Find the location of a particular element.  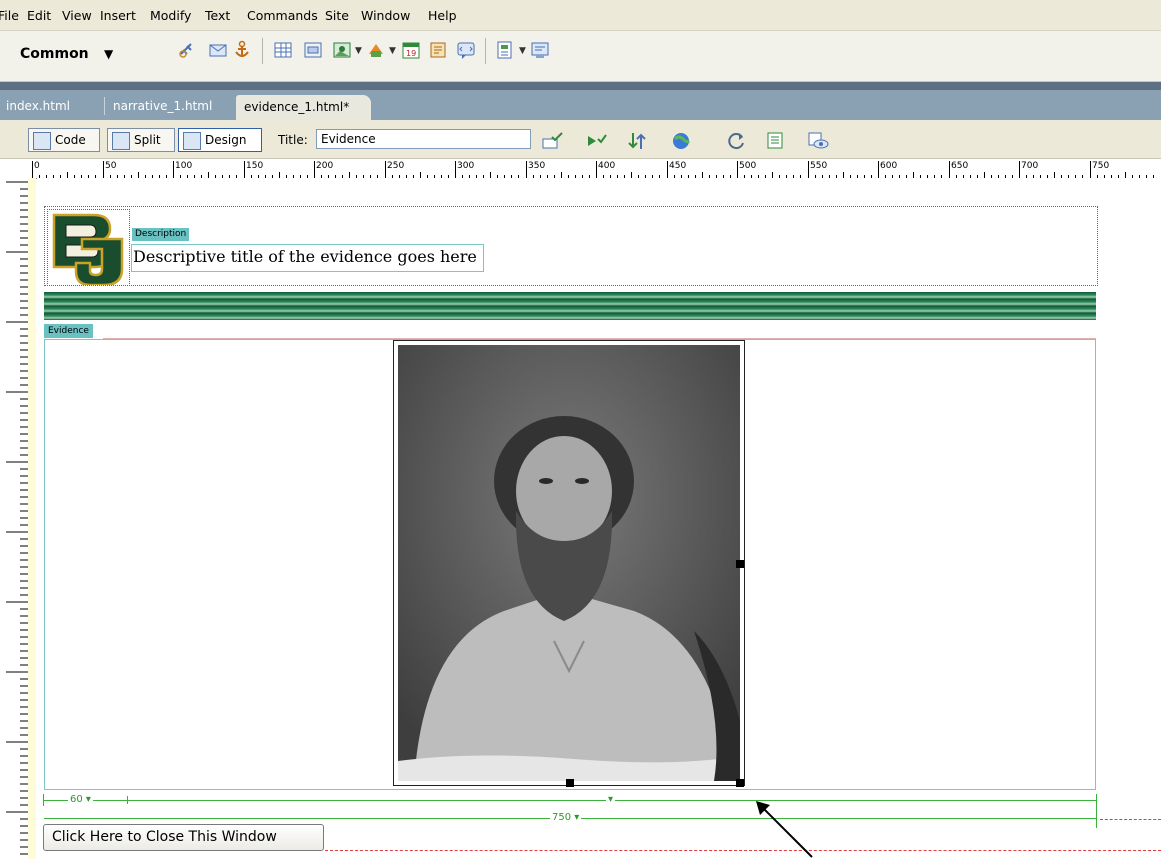

ruler-label: 450 is located at coordinates (678, 166).